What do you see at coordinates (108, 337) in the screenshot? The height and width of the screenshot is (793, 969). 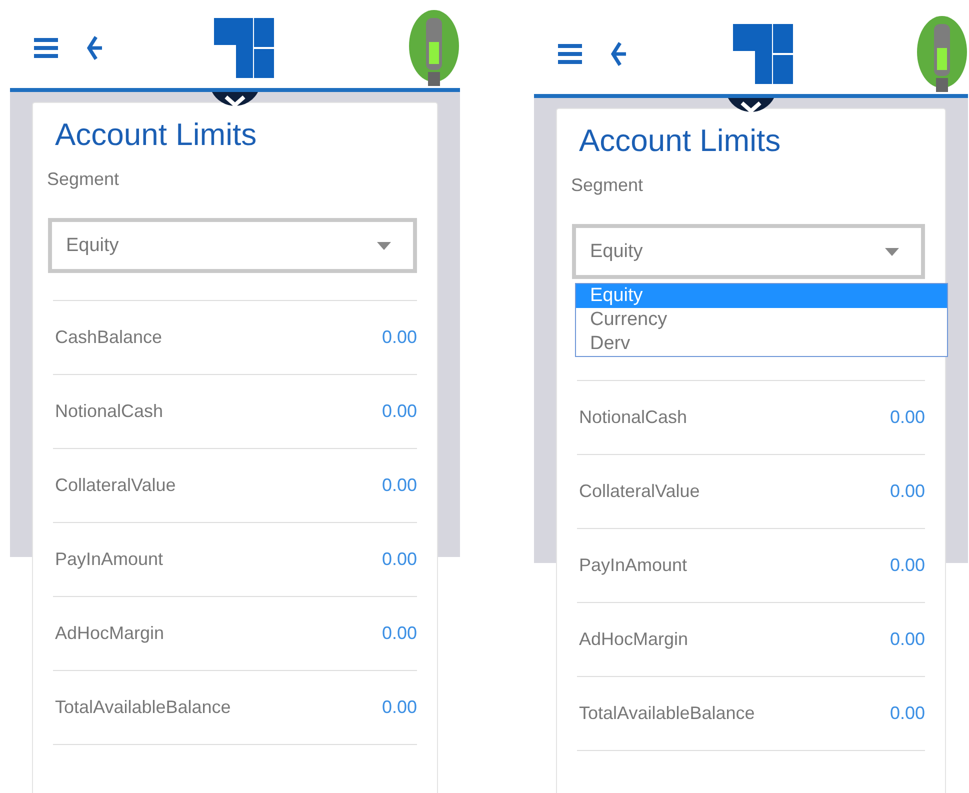 I see `limit-label: CashBalance` at bounding box center [108, 337].